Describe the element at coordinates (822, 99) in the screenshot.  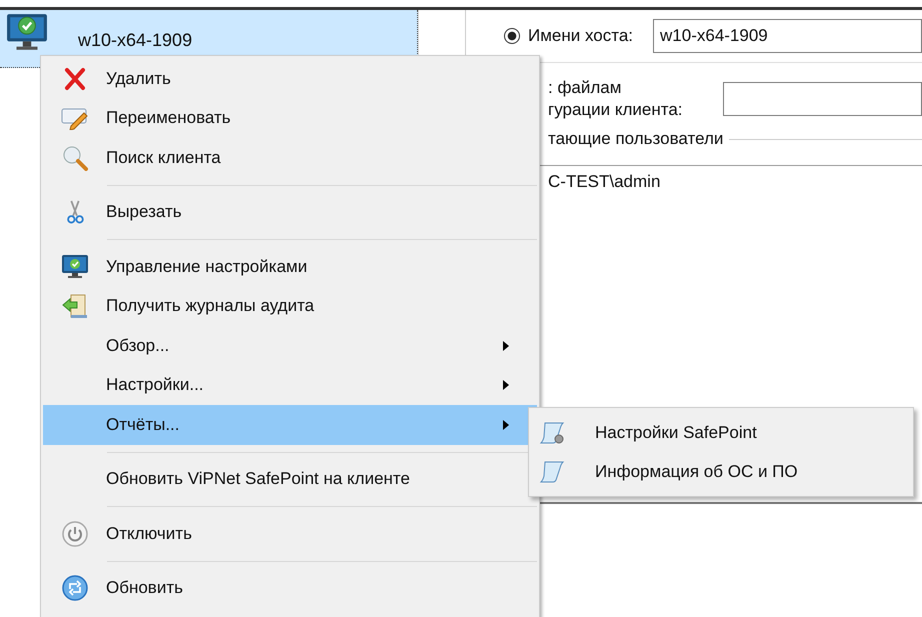
I see `config-path-field` at that location.